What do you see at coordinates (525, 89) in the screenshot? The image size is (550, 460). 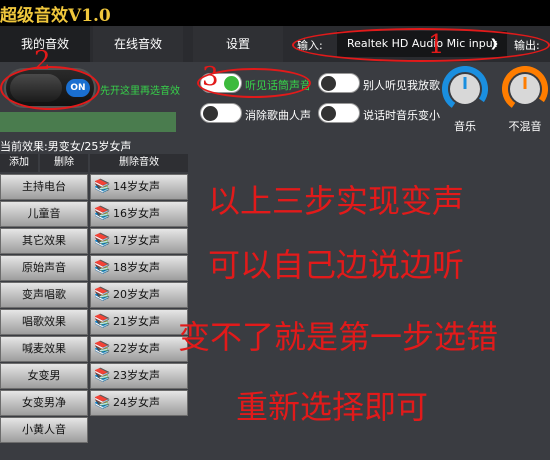 I see `mix-knob` at bounding box center [525, 89].